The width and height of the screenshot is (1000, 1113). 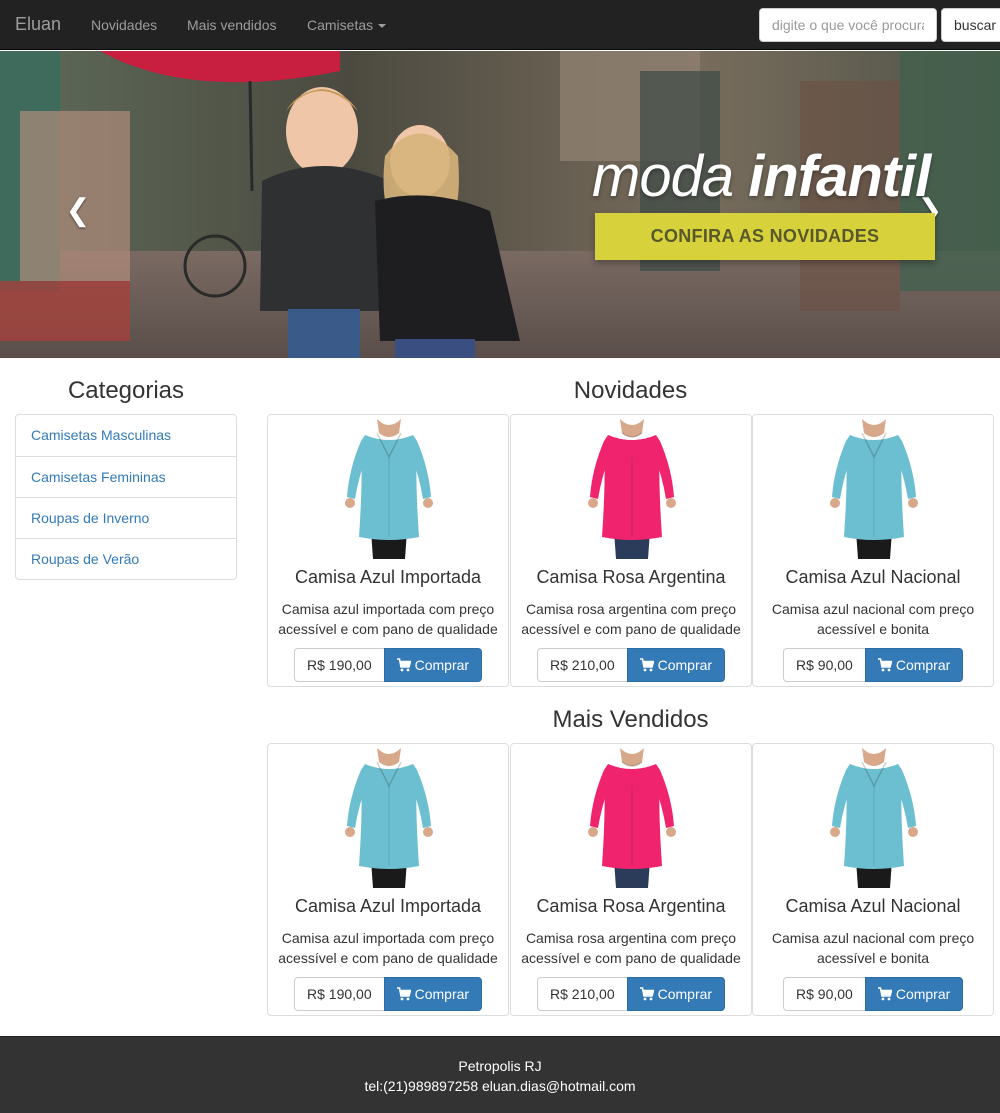 I want to click on chevron-left-icon: ❮, so click(x=78, y=210).